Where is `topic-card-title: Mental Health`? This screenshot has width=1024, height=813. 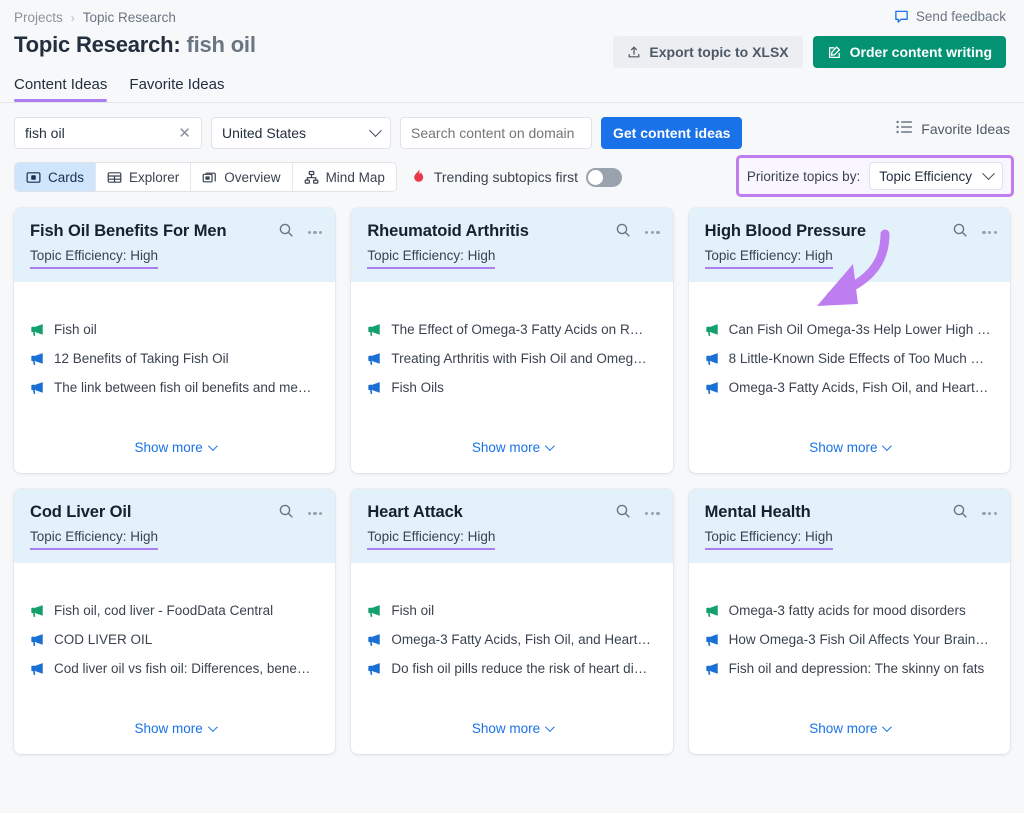
topic-card-title: Mental Health is located at coordinates (757, 512).